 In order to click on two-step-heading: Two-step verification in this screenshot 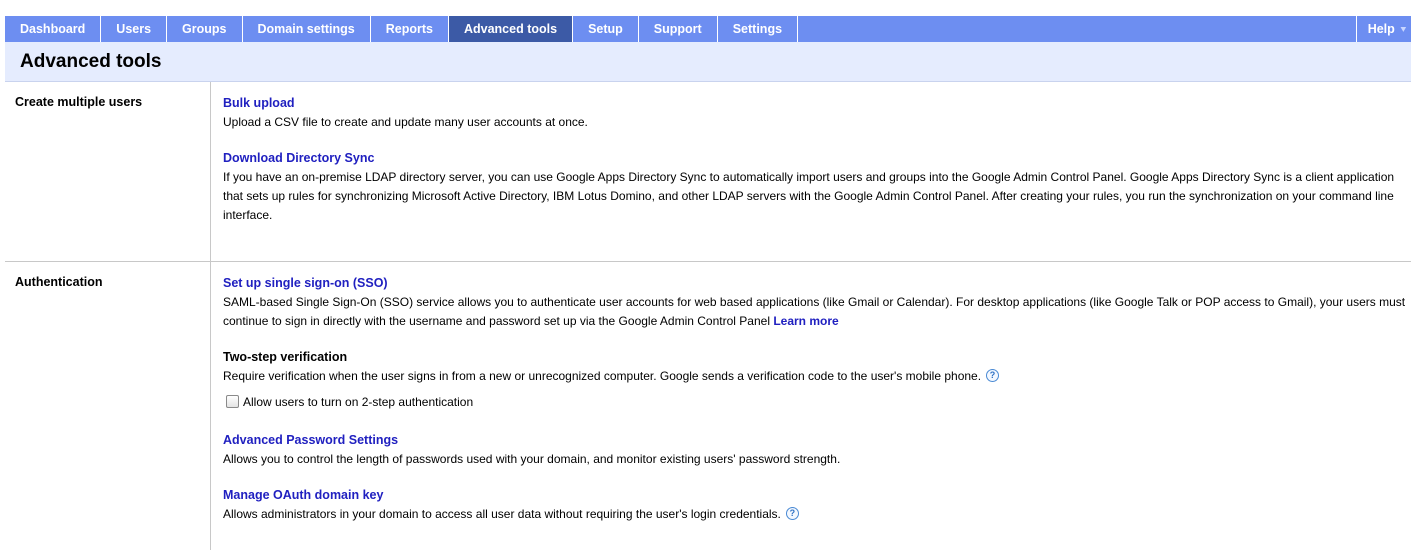, I will do `click(285, 357)`.